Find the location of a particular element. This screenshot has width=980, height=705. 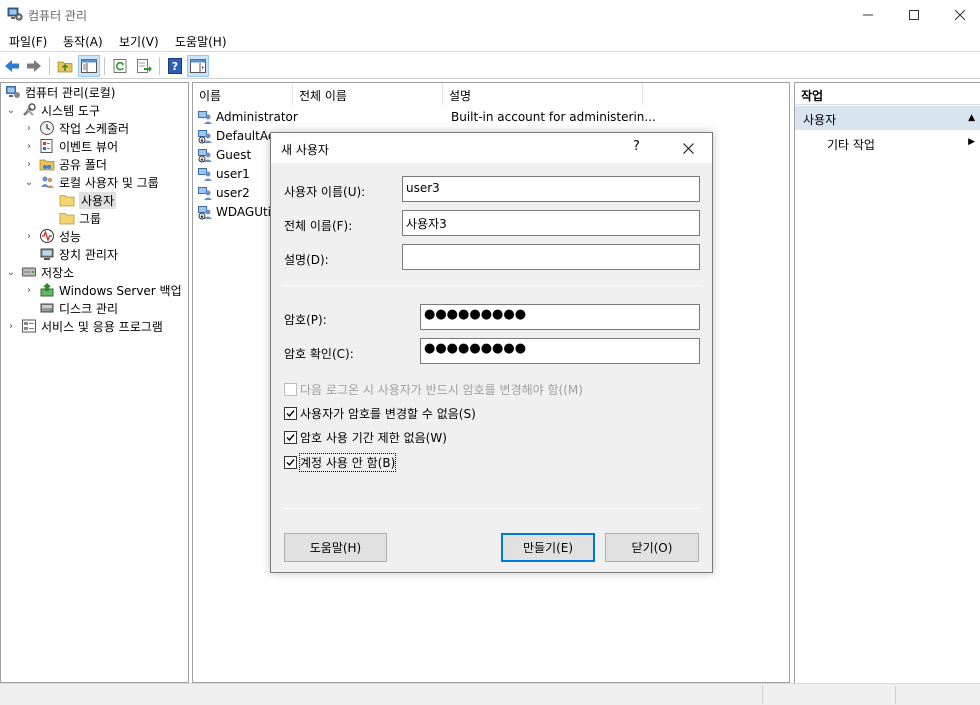

confirm-password-label: 암호 확인(C): is located at coordinates (319, 354).